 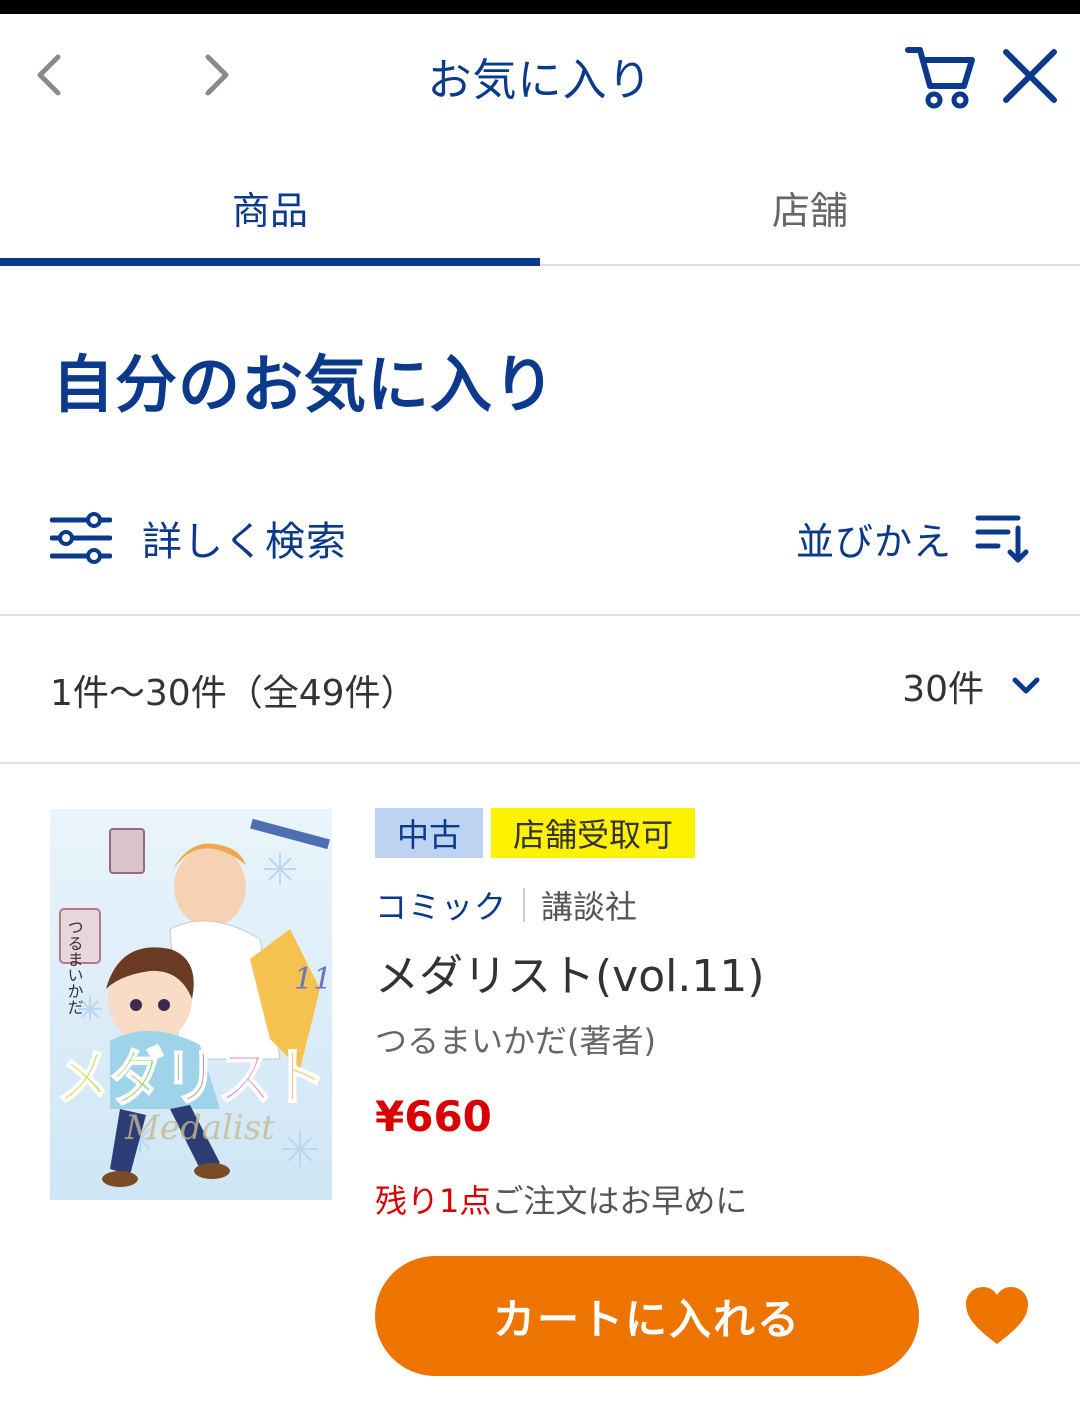 I want to click on cover-volume-number: 11, so click(x=313, y=979).